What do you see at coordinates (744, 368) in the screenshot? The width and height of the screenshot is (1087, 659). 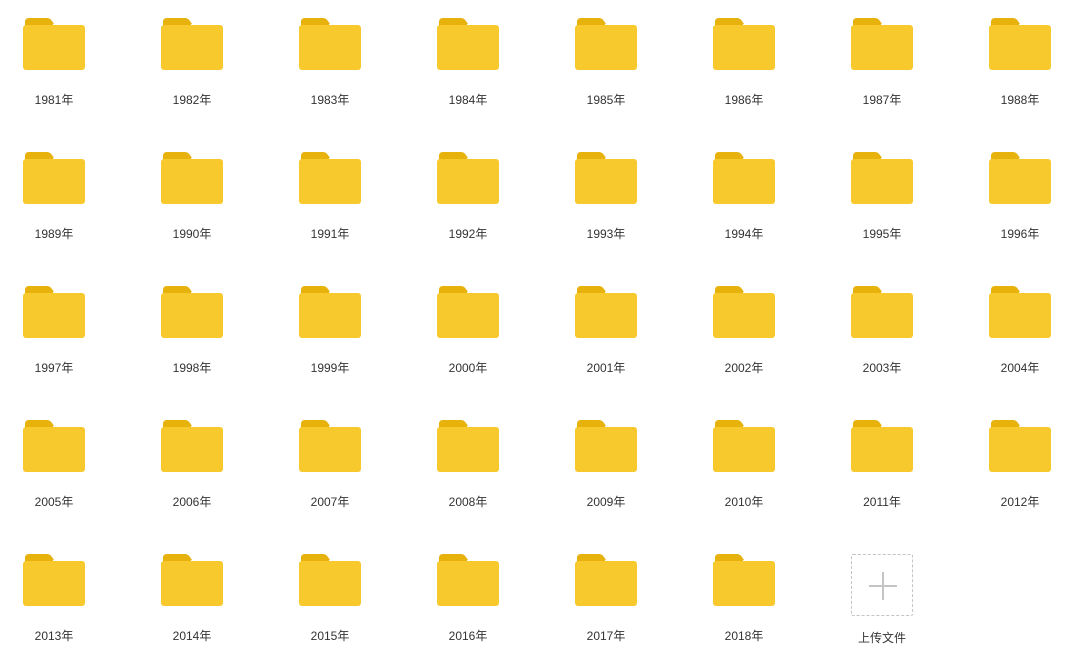 I see `folder-label: 2002年` at bounding box center [744, 368].